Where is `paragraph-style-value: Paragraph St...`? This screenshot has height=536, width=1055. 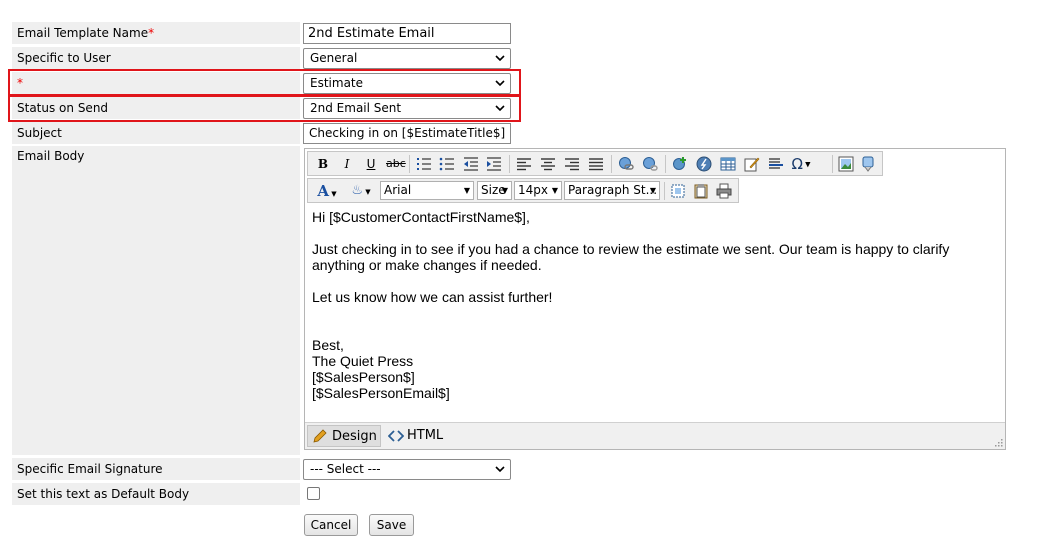 paragraph-style-value: Paragraph St... is located at coordinates (613, 190).